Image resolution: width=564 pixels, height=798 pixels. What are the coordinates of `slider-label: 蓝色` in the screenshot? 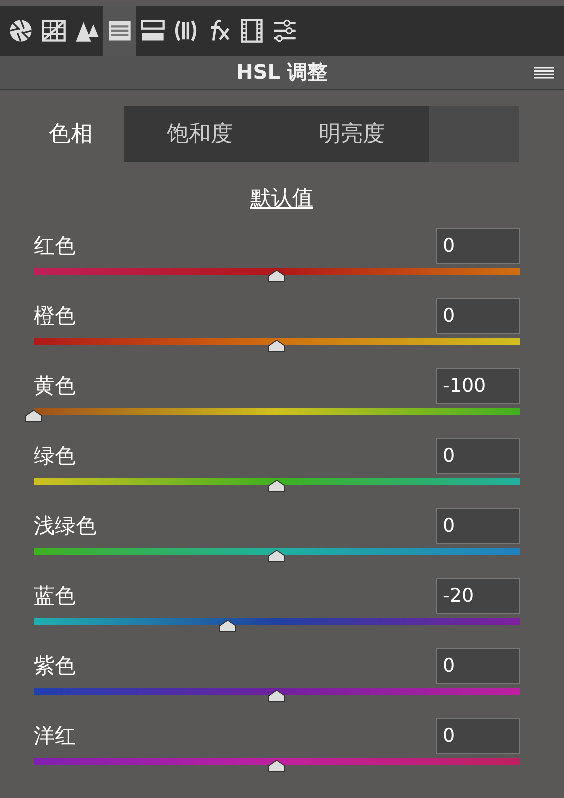 It's located at (55, 596).